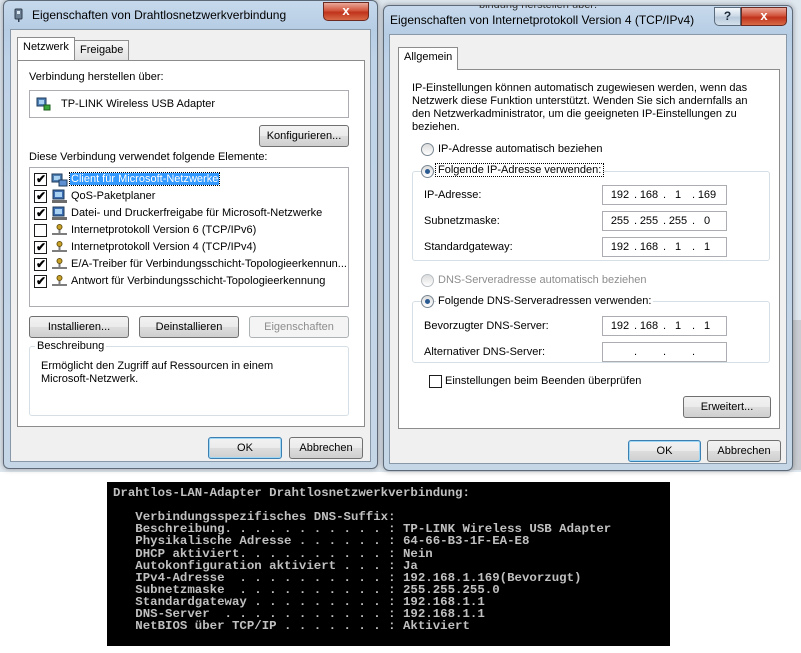 This screenshot has width=801, height=653. I want to click on console-line: Autokonfiguration aktiviert . . . : Ja, so click(265, 565).